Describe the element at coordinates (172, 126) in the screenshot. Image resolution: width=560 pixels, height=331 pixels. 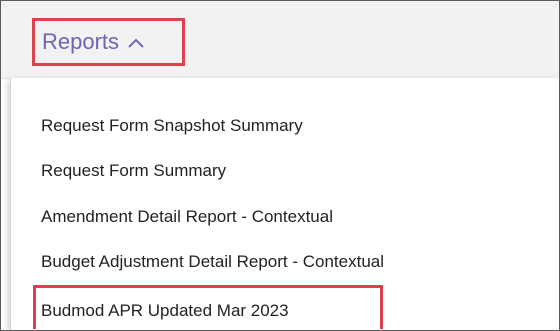
I see `menu-item-request-form-snapshot-summary: Request Form Snapshot Summary` at that location.